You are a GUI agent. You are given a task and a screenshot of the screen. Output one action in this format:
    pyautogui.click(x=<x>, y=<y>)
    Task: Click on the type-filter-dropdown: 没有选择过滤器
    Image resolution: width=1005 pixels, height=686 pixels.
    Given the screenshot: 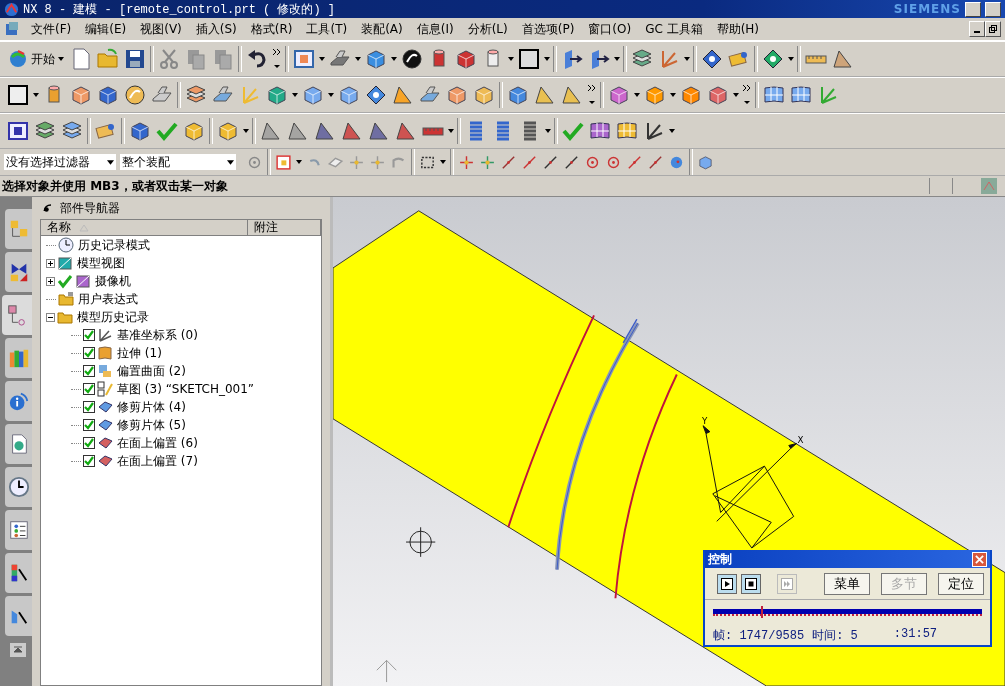 What is the action you would take?
    pyautogui.click(x=60, y=162)
    